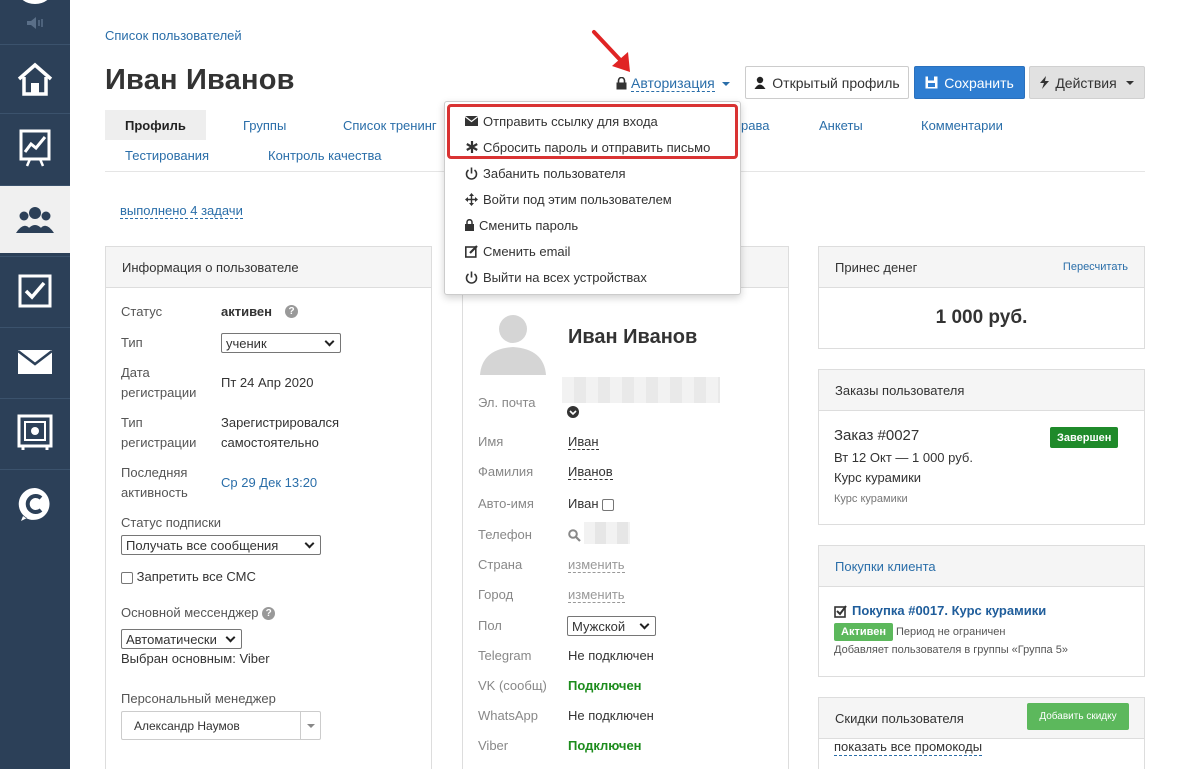 This screenshot has width=1186, height=769. What do you see at coordinates (903, 457) in the screenshot?
I see `order-meta: Вт 12 Окт — 1 000 руб.` at bounding box center [903, 457].